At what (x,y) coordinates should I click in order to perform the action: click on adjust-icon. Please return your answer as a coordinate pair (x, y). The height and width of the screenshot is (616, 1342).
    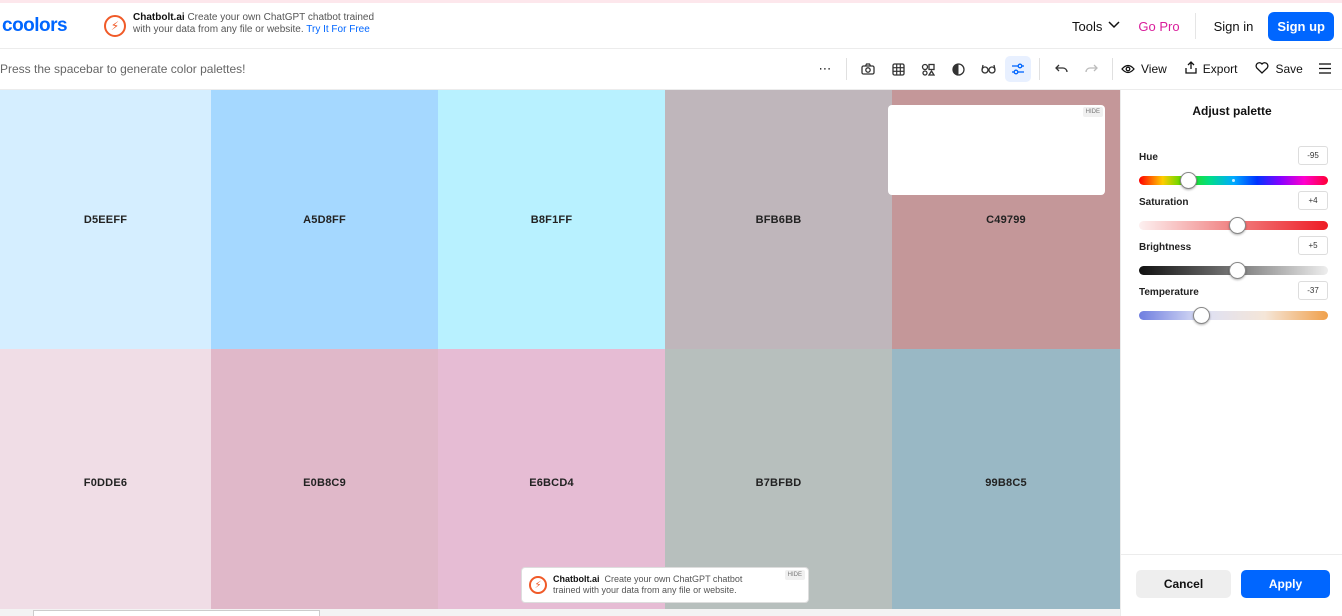
    Looking at the image, I should click on (1018, 69).